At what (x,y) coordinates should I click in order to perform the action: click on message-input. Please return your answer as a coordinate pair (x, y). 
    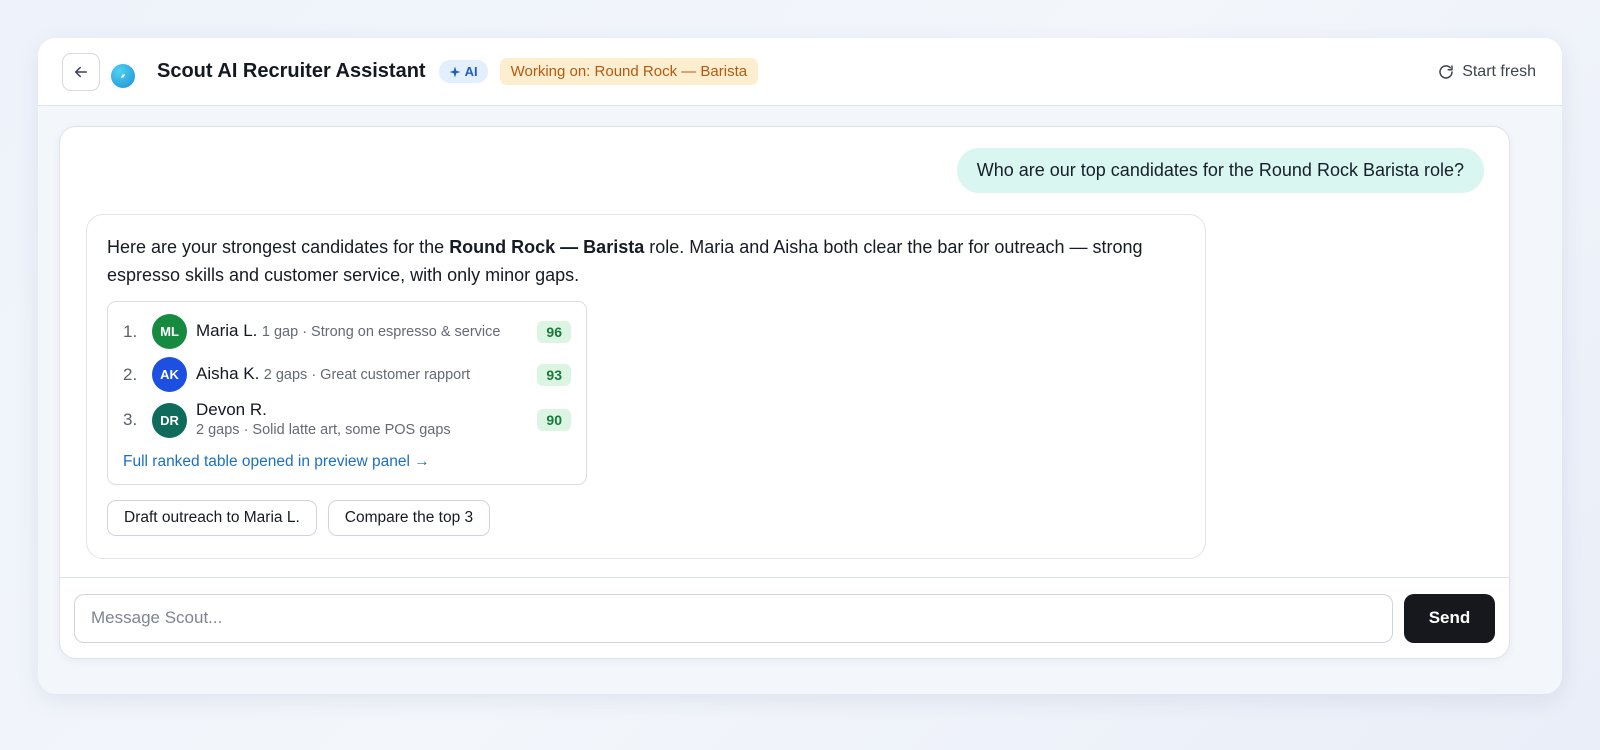
    Looking at the image, I should click on (733, 618).